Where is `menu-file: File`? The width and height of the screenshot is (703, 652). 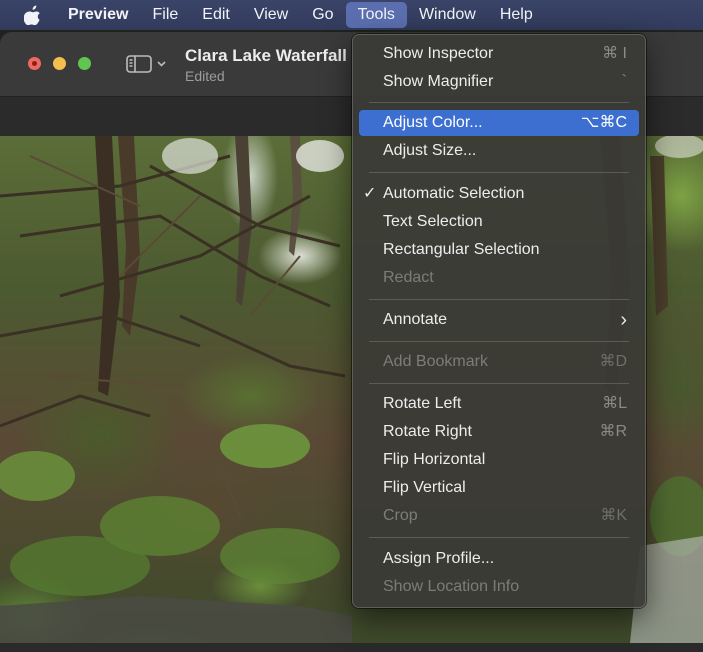
menu-file: File is located at coordinates (165, 15).